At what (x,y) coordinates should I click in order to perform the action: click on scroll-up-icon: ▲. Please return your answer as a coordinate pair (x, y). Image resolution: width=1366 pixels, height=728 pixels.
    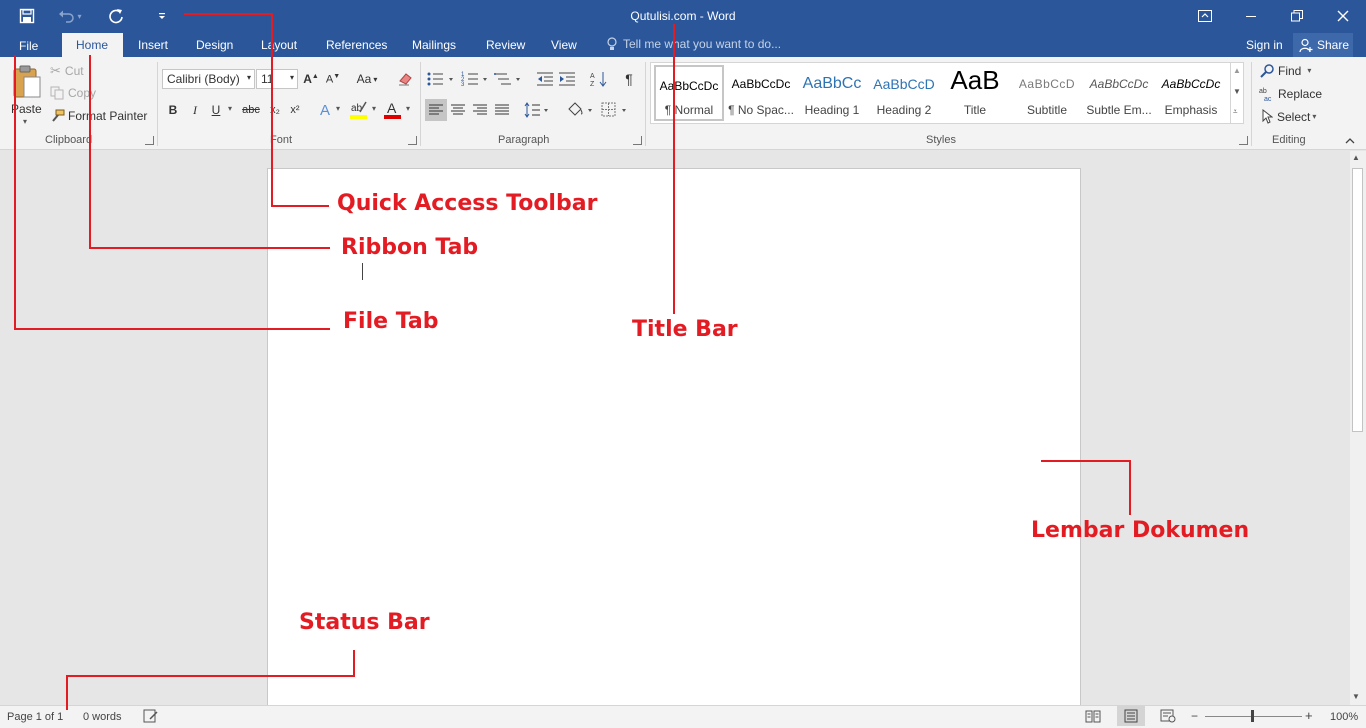
    Looking at the image, I should click on (1356, 157).